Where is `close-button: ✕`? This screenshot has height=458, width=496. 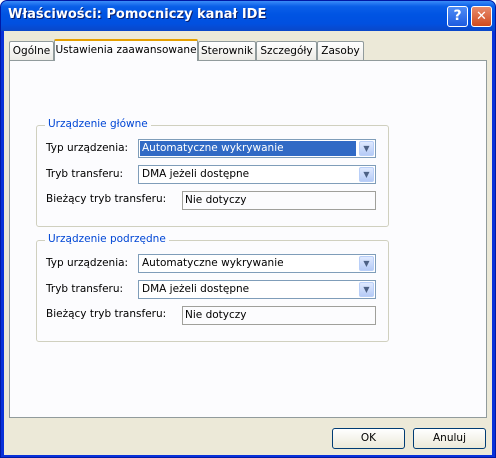
close-button: ✕ is located at coordinates (481, 16).